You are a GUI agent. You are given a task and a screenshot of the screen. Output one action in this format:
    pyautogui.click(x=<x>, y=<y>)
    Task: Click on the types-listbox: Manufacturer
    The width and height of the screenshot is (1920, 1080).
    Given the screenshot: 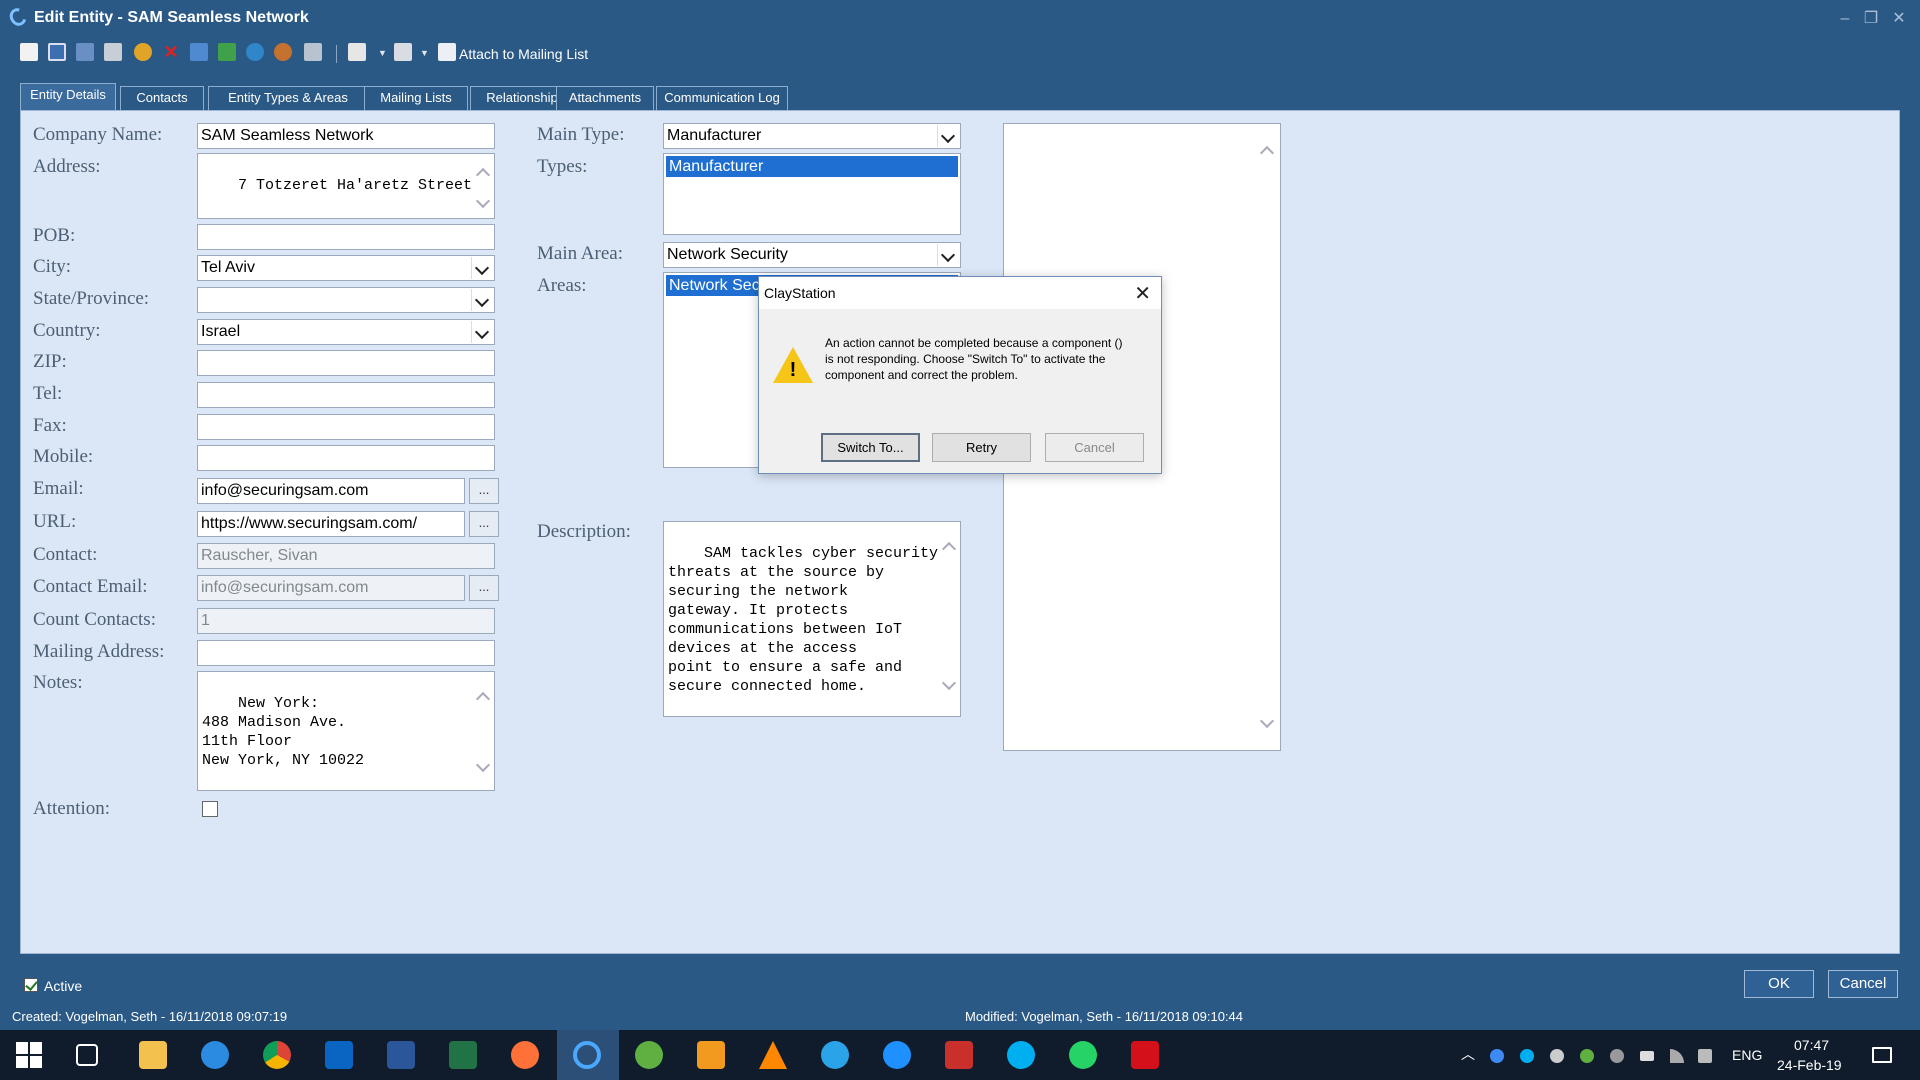 What is the action you would take?
    pyautogui.click(x=812, y=194)
    